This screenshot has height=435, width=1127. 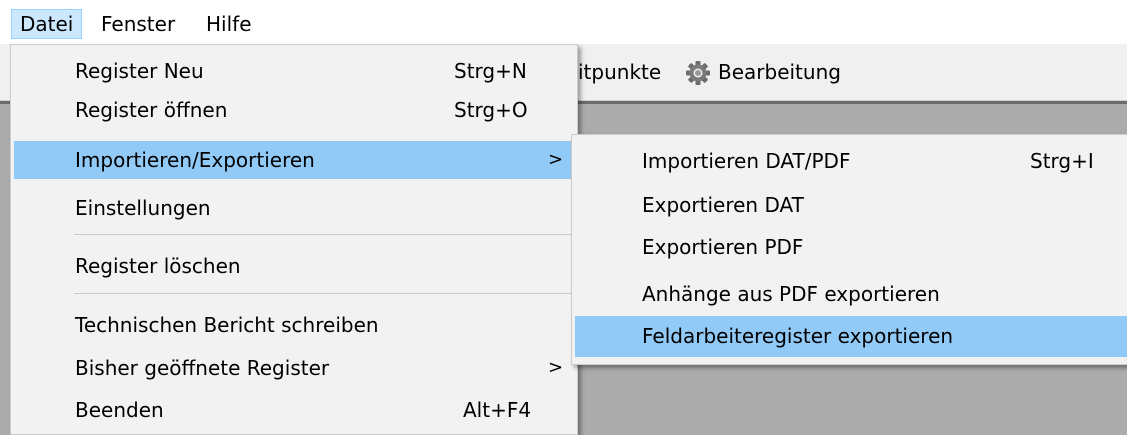 What do you see at coordinates (227, 325) in the screenshot?
I see `menu-item-label: Technischen Bericht schreiben` at bounding box center [227, 325].